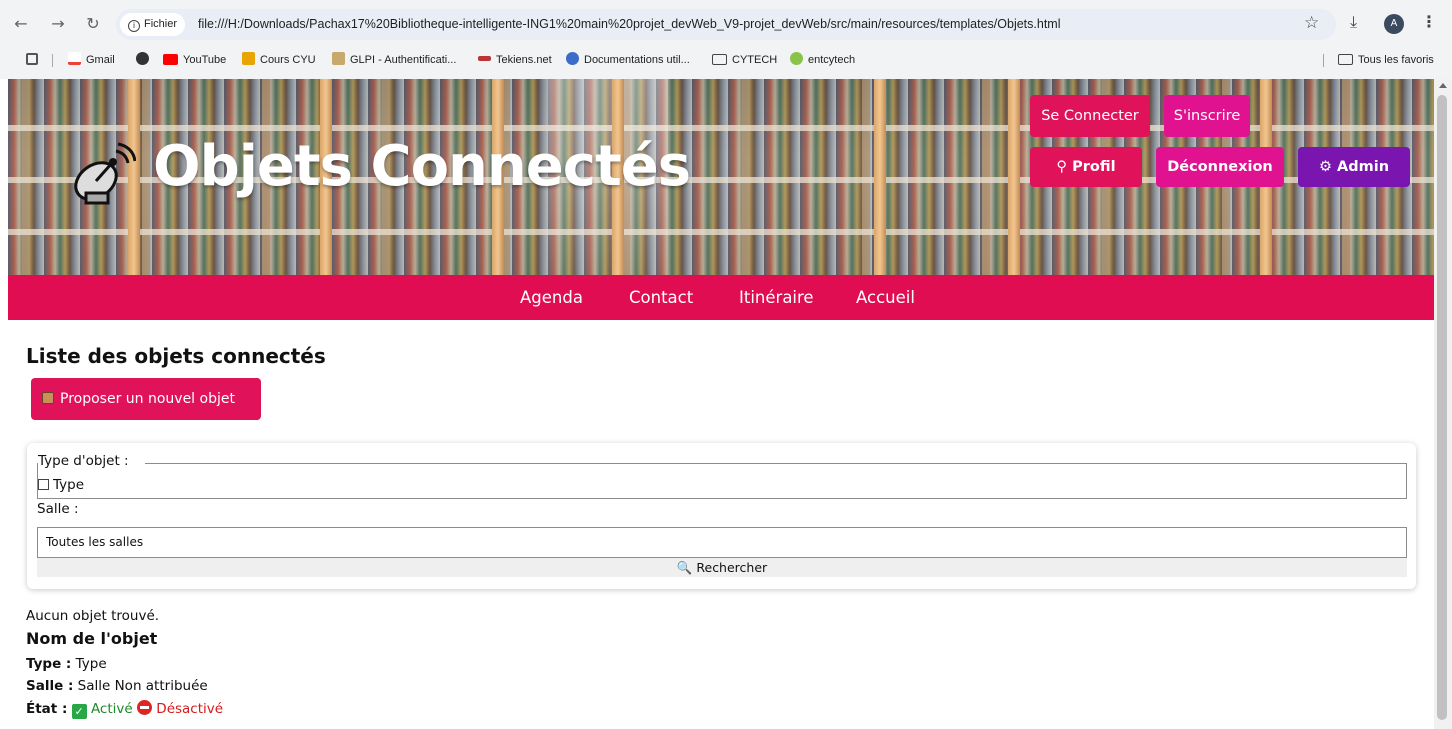  Describe the element at coordinates (722, 481) in the screenshot. I see `type-fieldset` at that location.